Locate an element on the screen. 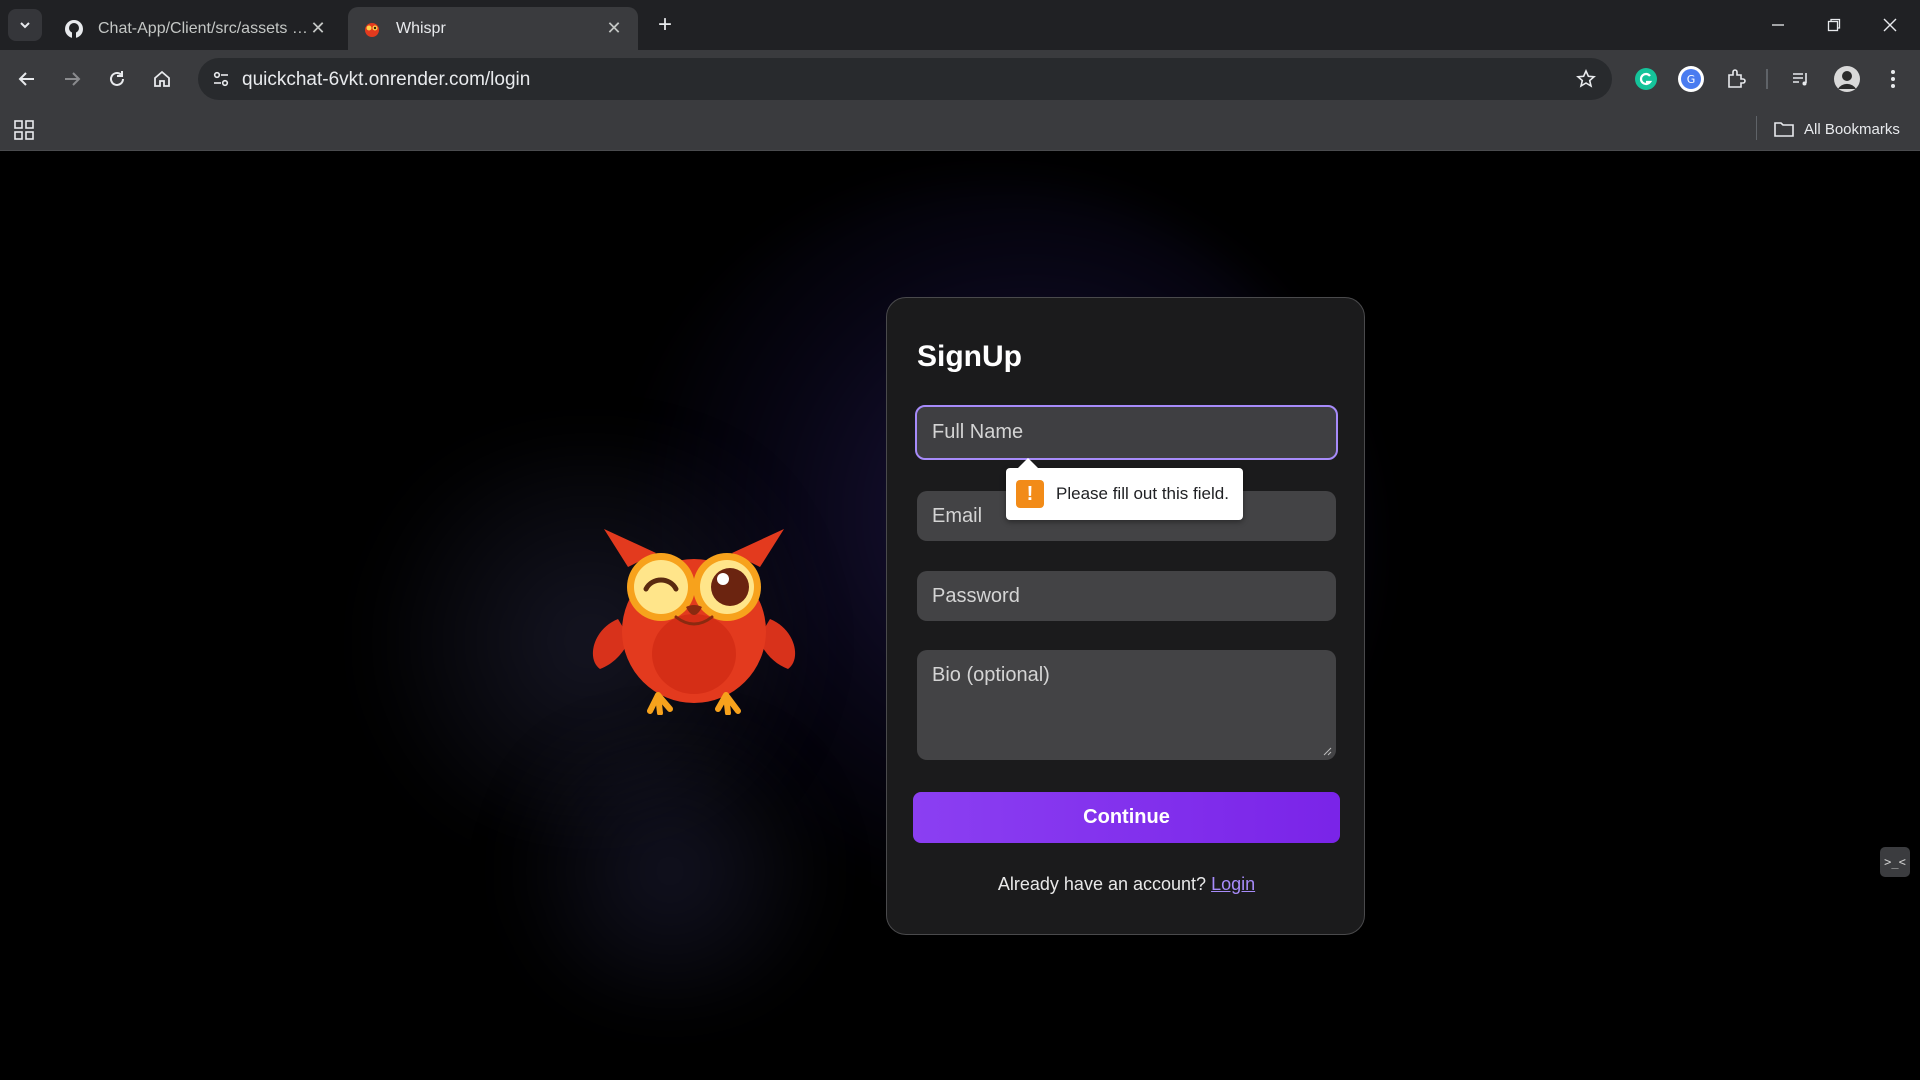 This screenshot has width=1920, height=1080. background-glow is located at coordinates (670, 871).